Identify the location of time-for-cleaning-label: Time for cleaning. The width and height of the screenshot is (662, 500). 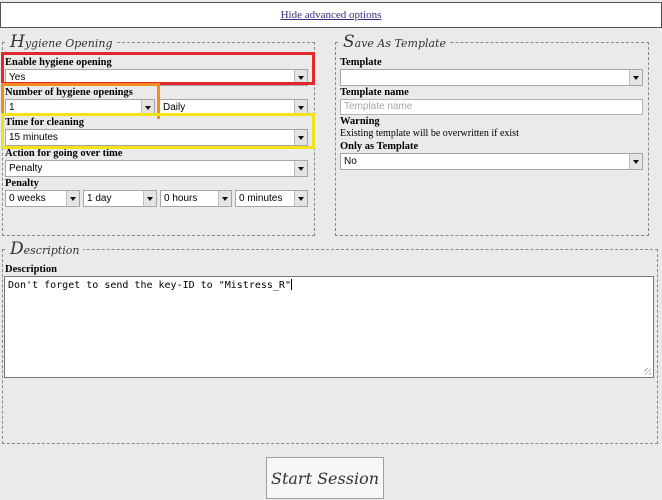
(44, 122).